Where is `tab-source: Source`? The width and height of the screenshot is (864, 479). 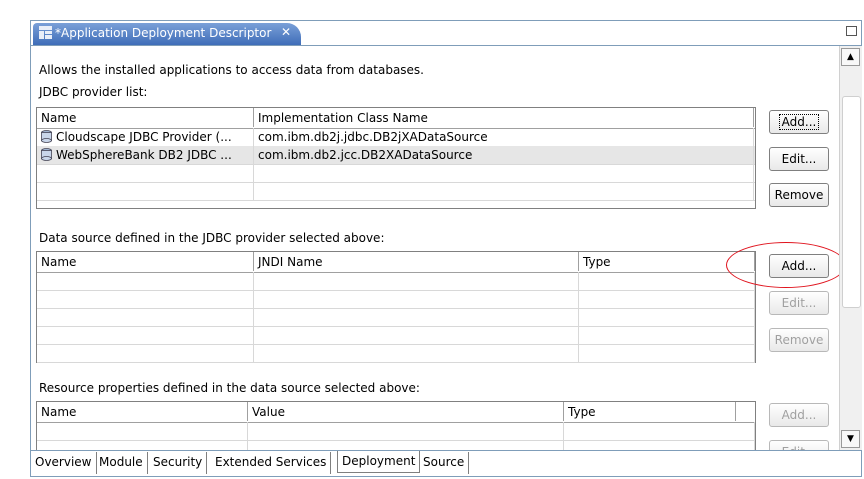
tab-source: Source is located at coordinates (444, 463).